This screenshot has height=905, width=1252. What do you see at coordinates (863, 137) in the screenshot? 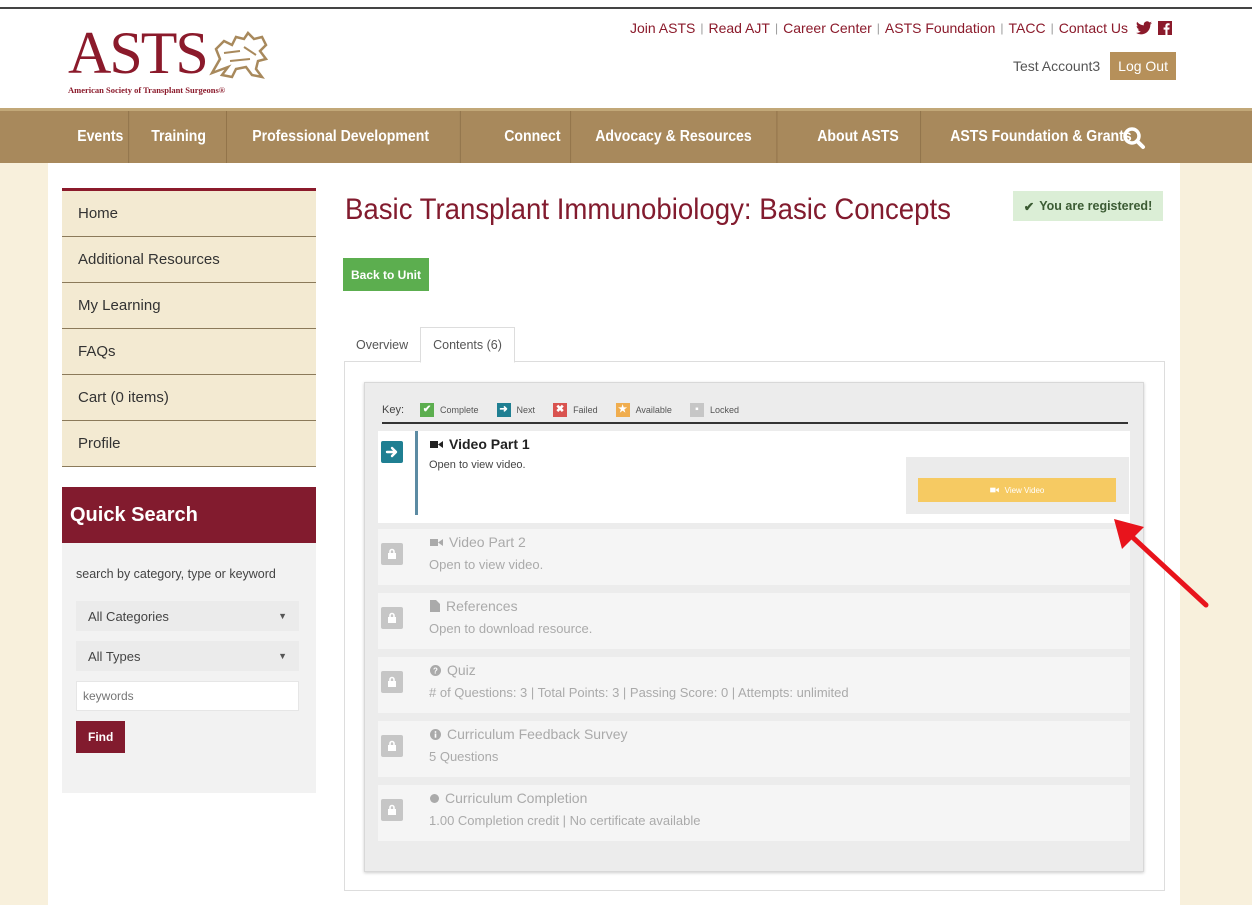
I see `nav-item-about: About ASTS` at bounding box center [863, 137].